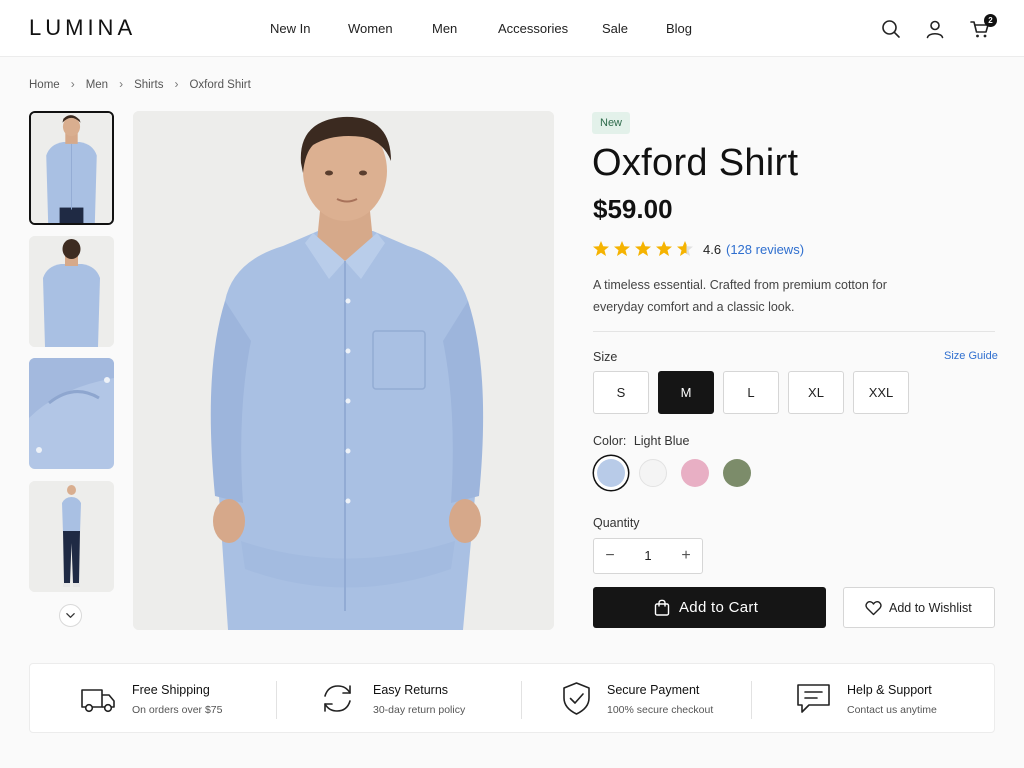  What do you see at coordinates (98, 701) in the screenshot?
I see `truck-icon` at bounding box center [98, 701].